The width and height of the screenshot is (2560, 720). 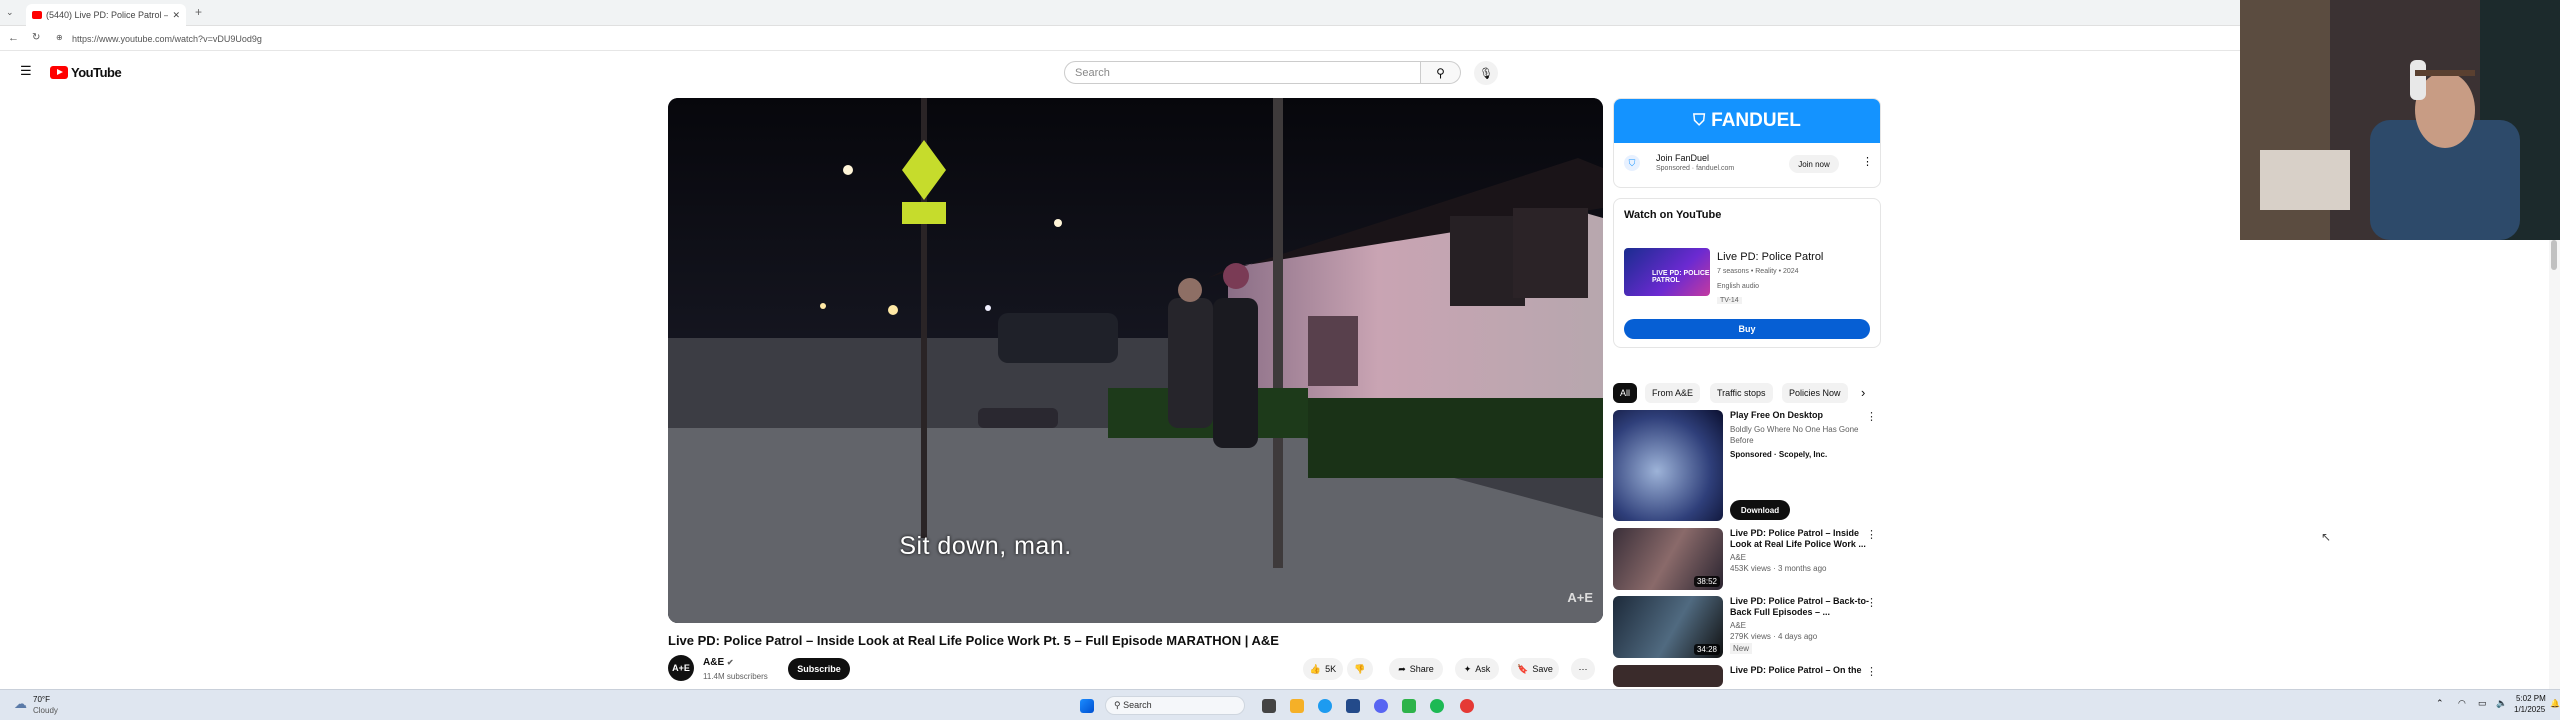 I want to click on youtube-play-logo-icon, so click(x=59, y=72).